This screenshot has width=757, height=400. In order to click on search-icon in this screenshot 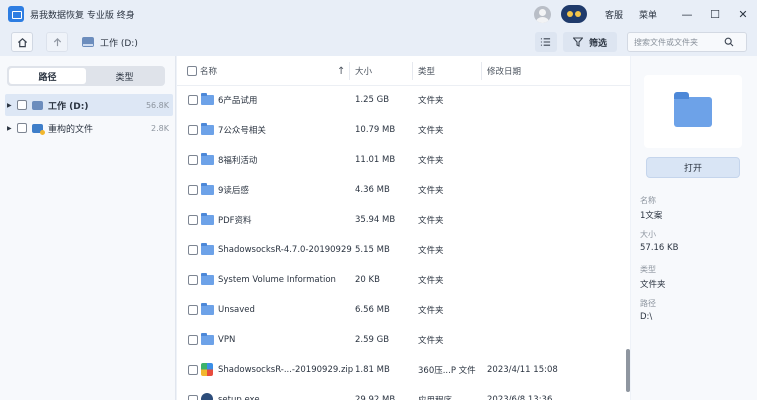, I will do `click(729, 42)`.